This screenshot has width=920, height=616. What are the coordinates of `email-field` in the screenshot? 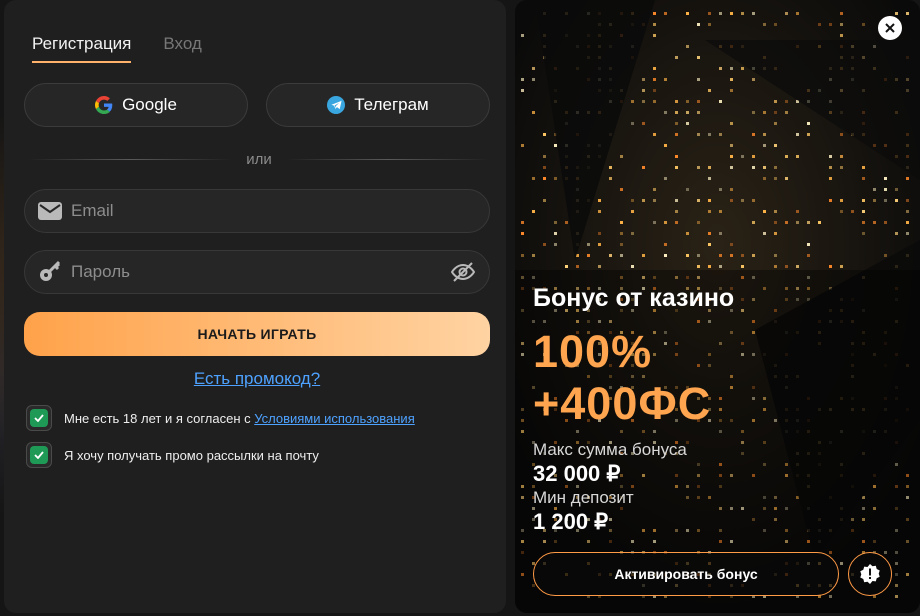 It's located at (257, 211).